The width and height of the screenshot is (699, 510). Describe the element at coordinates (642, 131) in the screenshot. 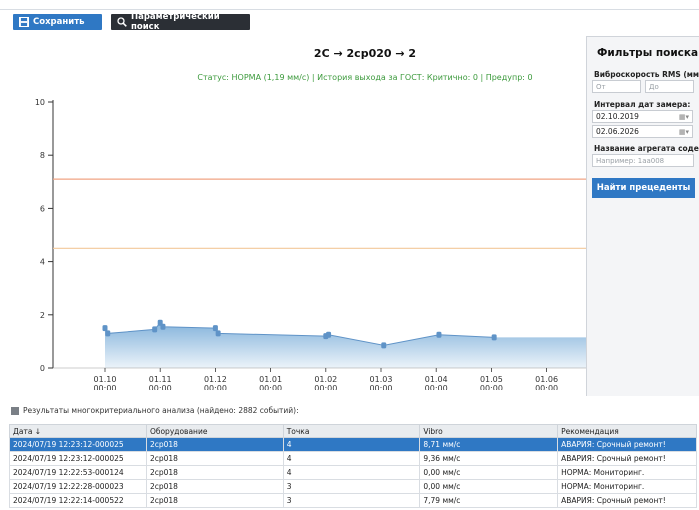

I see `date-to-field: 02.06.2026 ▦▾` at that location.